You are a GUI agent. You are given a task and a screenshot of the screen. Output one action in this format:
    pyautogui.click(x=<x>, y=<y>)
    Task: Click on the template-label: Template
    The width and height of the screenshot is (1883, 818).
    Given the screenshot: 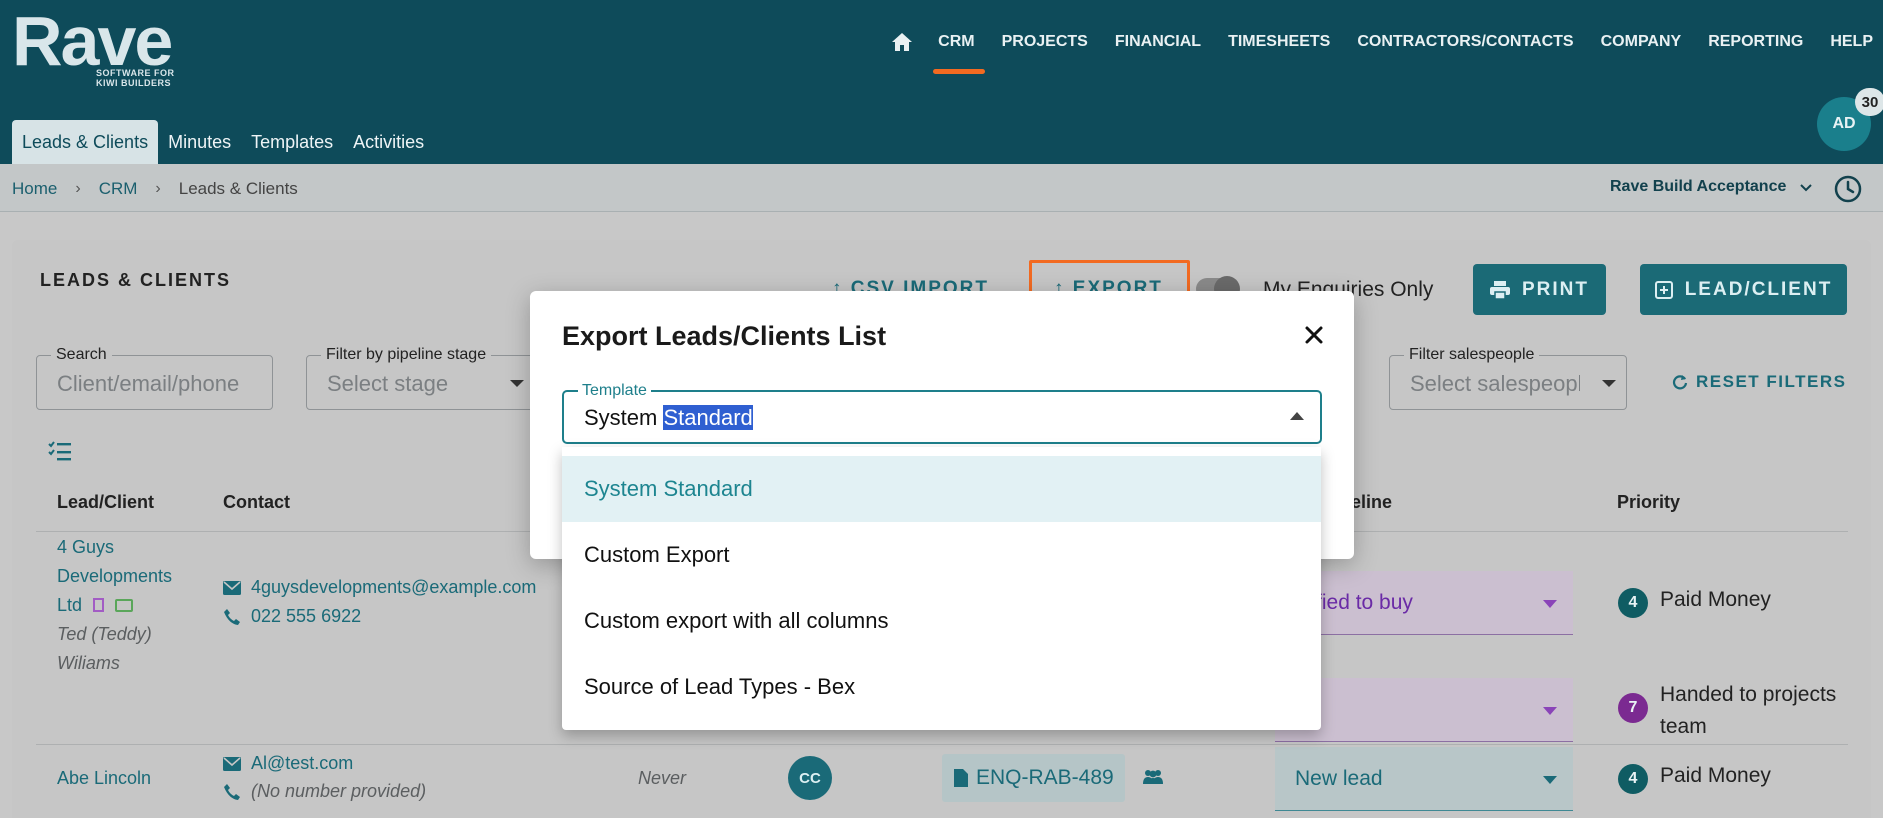 What is the action you would take?
    pyautogui.click(x=614, y=391)
    